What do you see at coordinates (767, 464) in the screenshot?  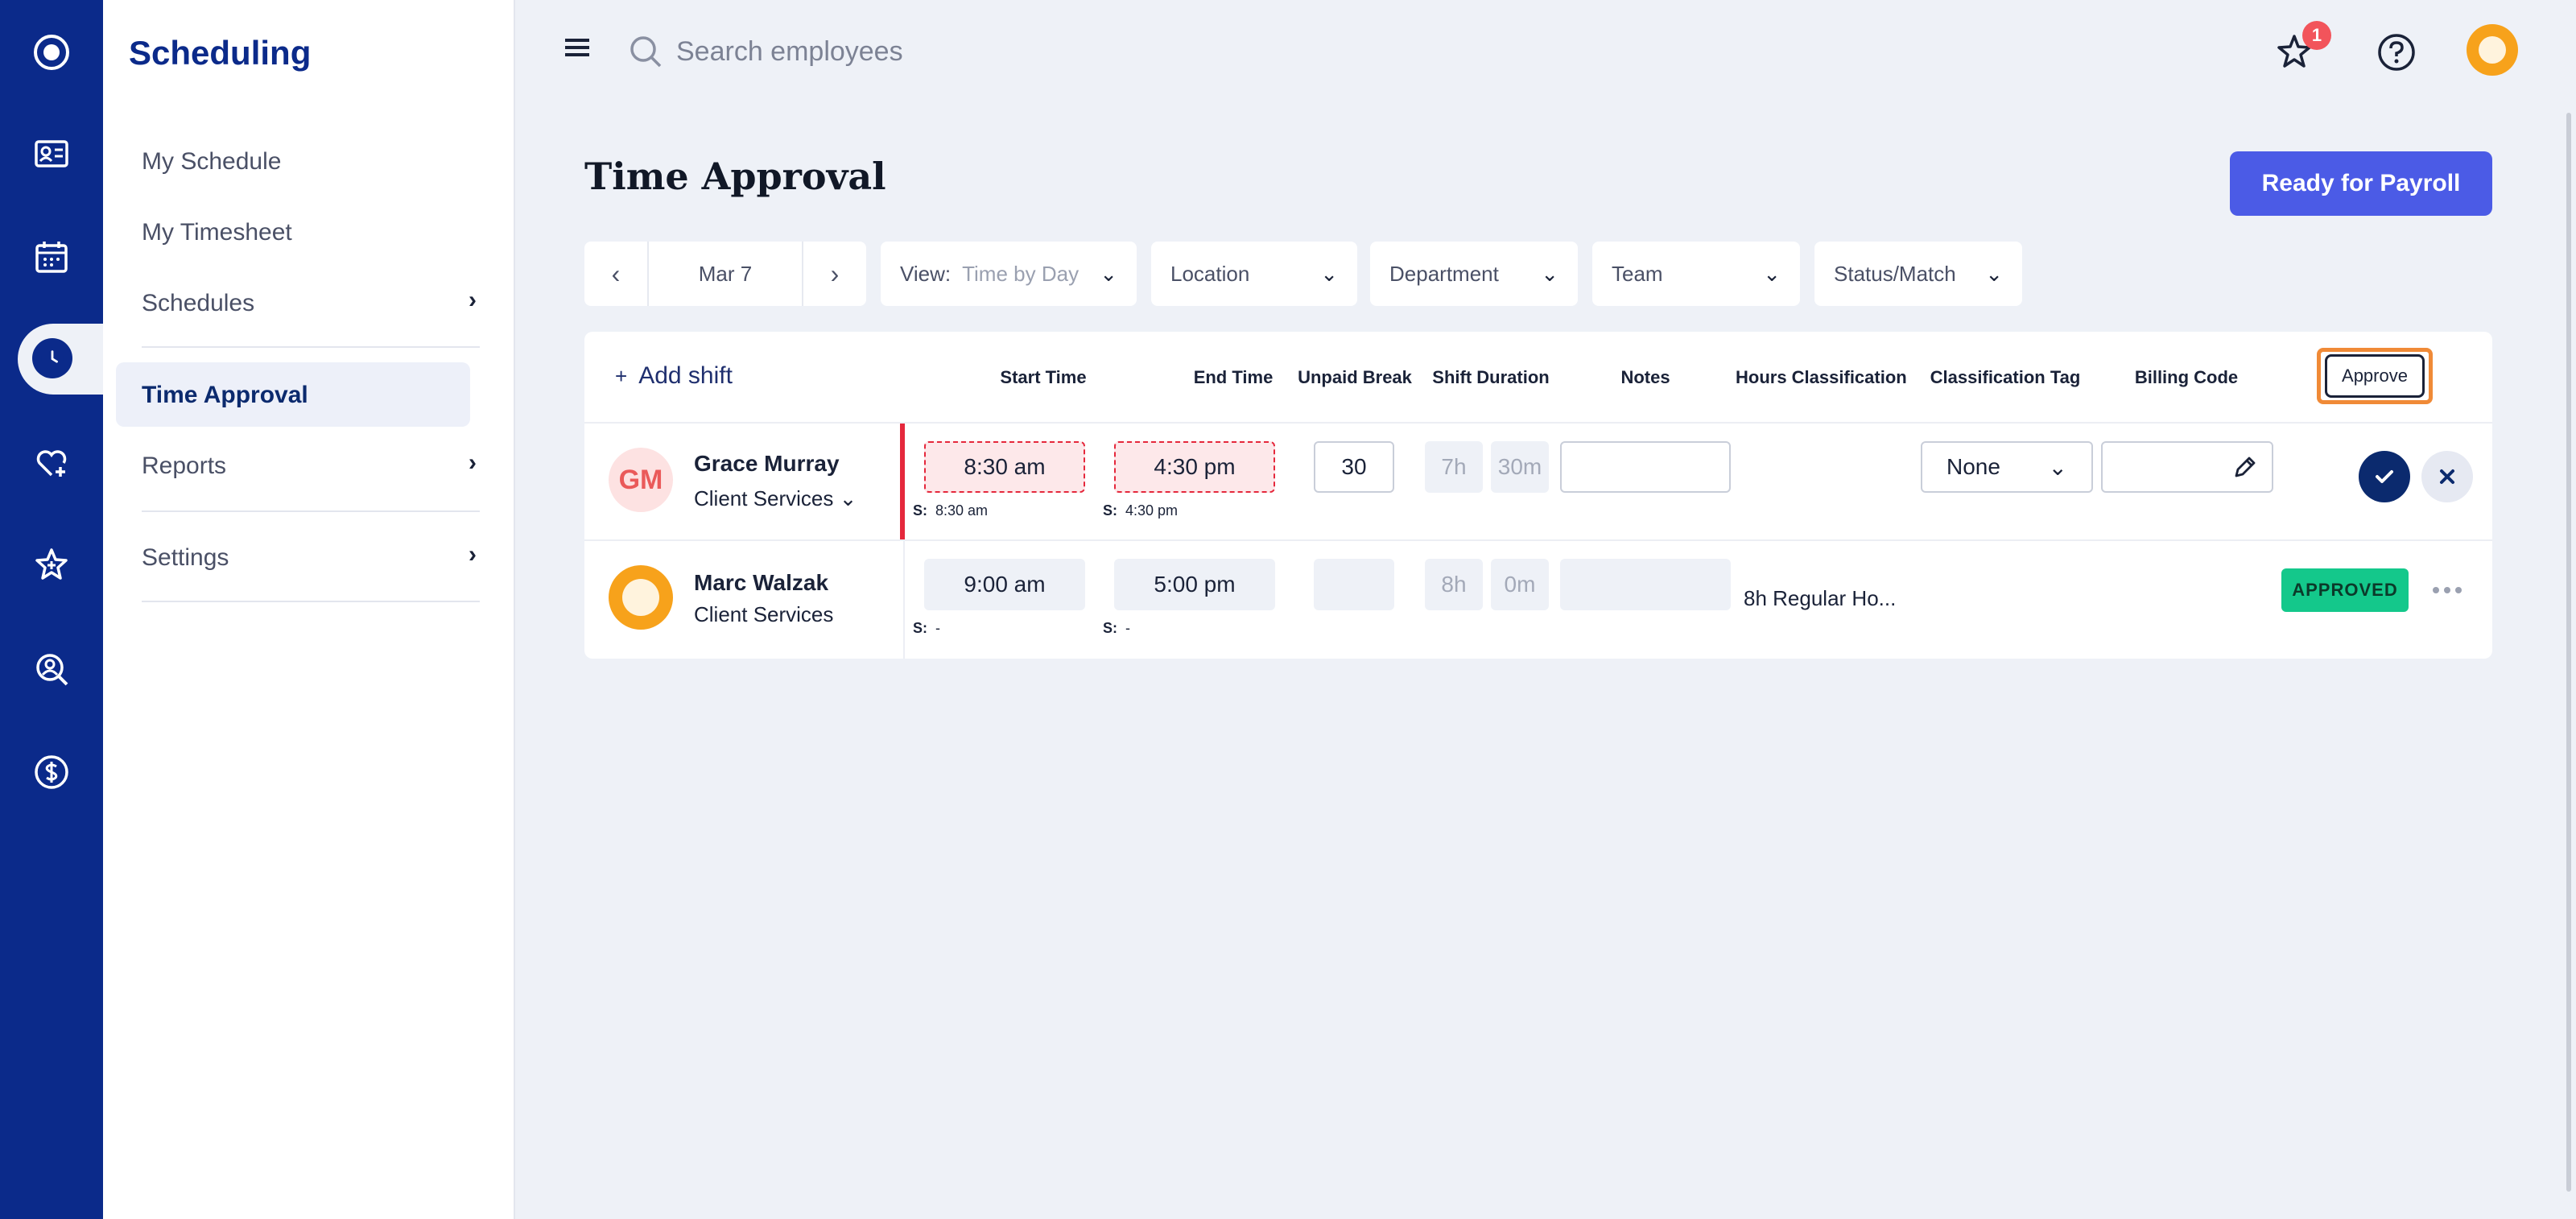 I see `employee-name: Grace Murray` at bounding box center [767, 464].